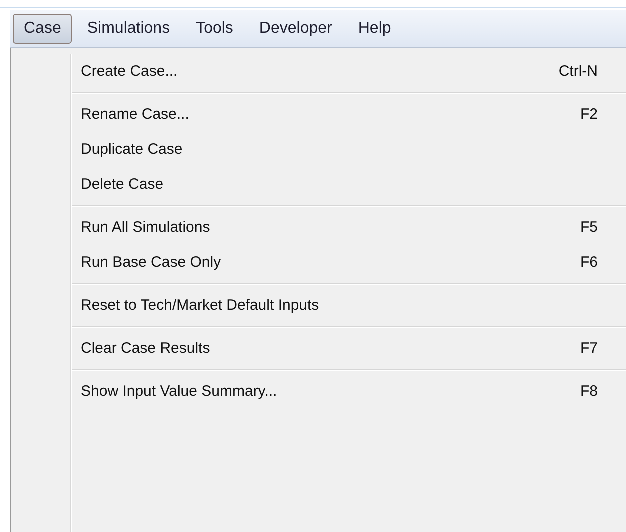 The width and height of the screenshot is (626, 532). What do you see at coordinates (214, 29) in the screenshot?
I see `menu-title: Tools` at bounding box center [214, 29].